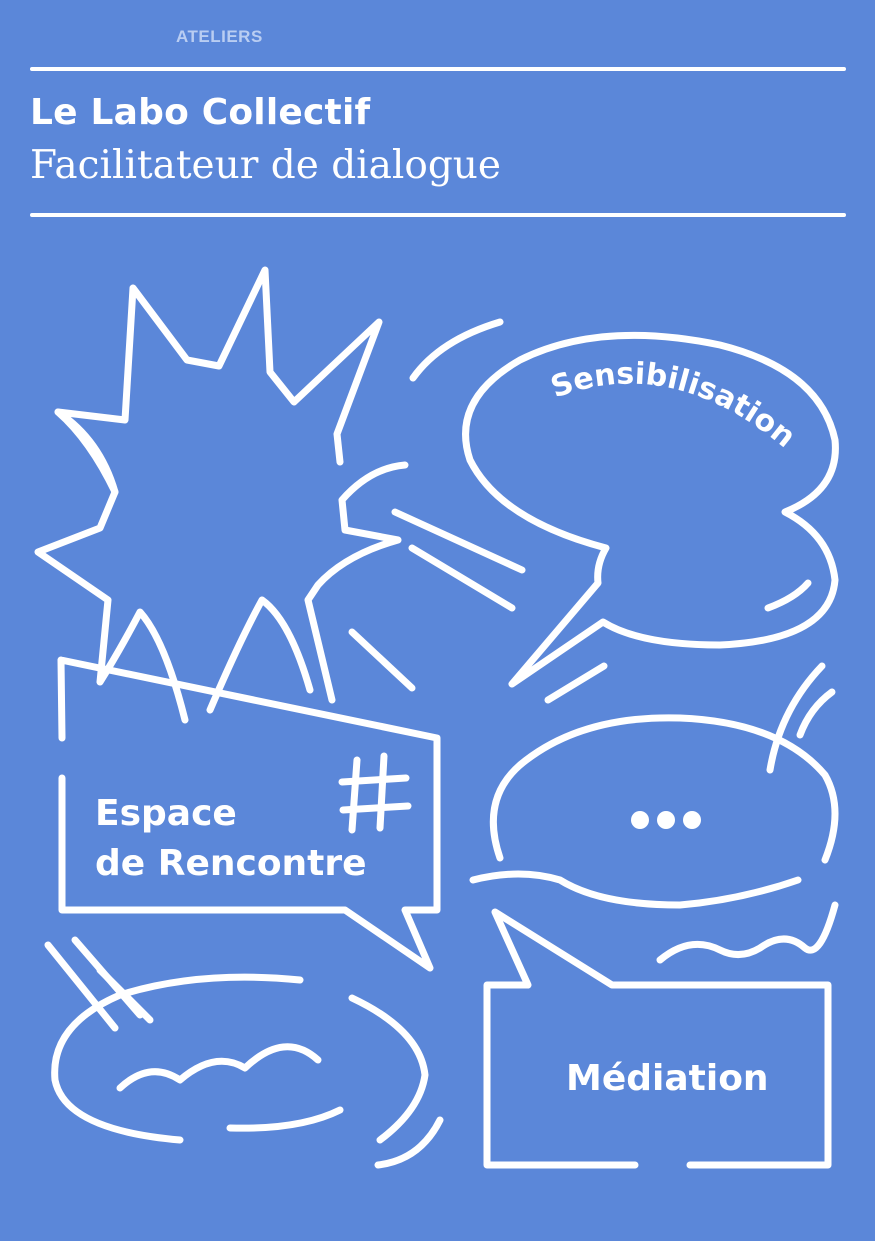  I want to click on mediation-bubble-icon, so click(657, 1038).